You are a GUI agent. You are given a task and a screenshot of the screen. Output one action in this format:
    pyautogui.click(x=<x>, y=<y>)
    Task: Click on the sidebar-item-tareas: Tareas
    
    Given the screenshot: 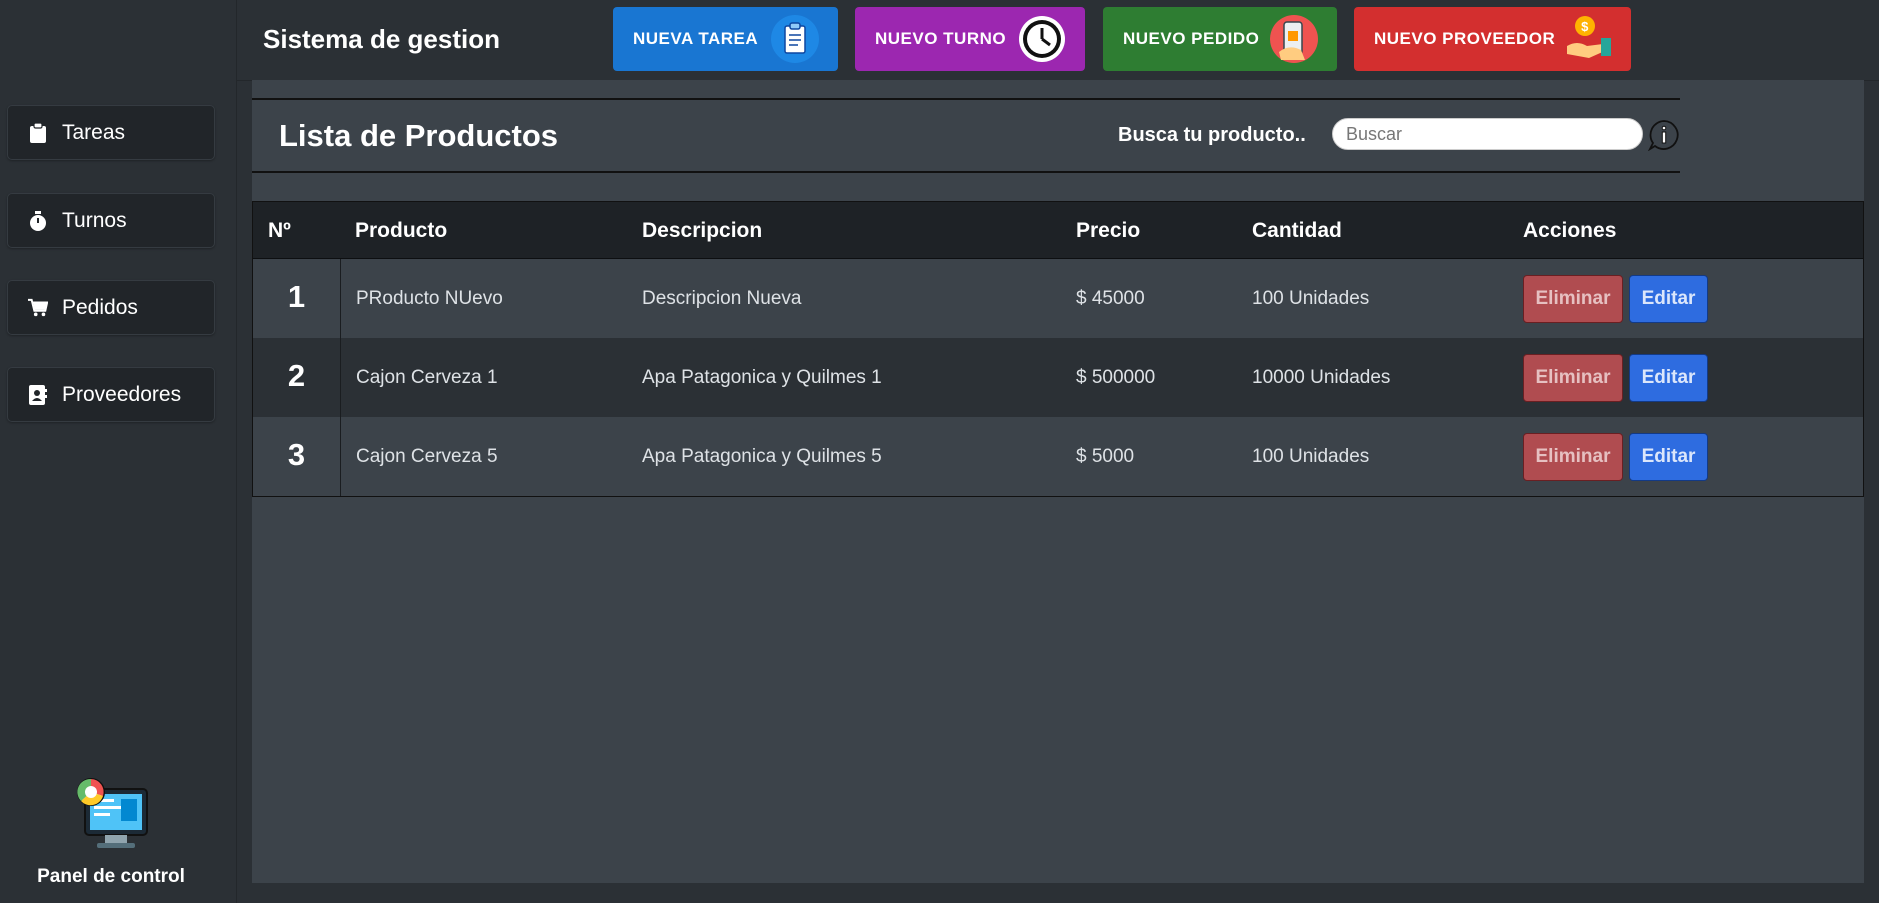 What is the action you would take?
    pyautogui.click(x=111, y=132)
    